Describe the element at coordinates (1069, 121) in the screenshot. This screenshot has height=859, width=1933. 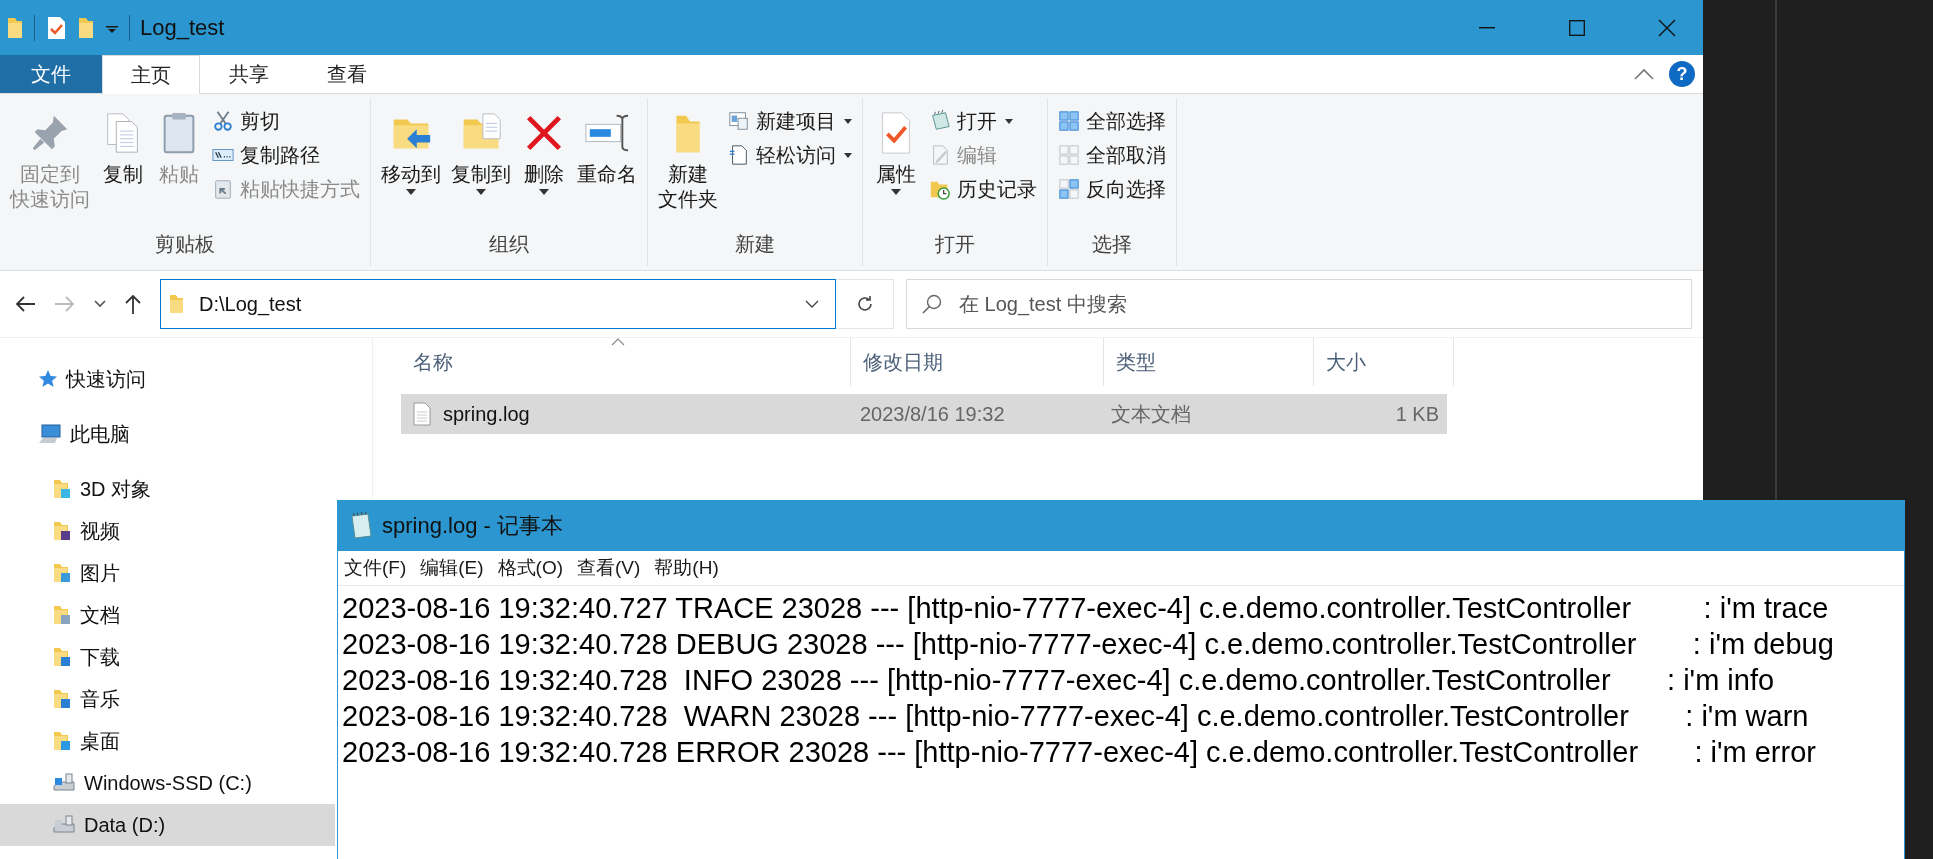
I see `grid-icon` at that location.